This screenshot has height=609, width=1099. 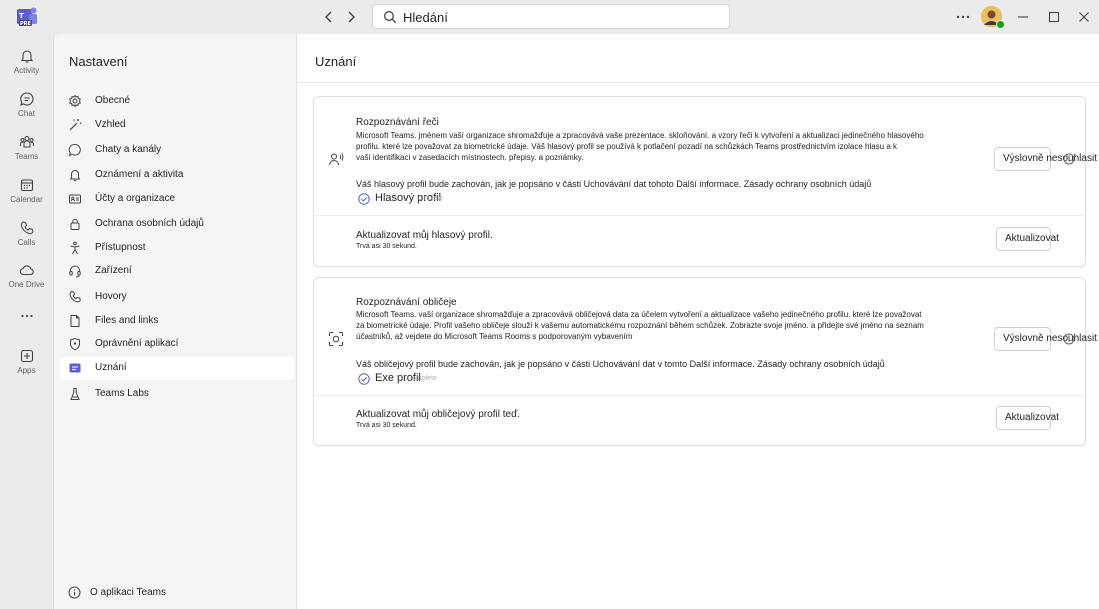 I want to click on search-icon, so click(x=390, y=17).